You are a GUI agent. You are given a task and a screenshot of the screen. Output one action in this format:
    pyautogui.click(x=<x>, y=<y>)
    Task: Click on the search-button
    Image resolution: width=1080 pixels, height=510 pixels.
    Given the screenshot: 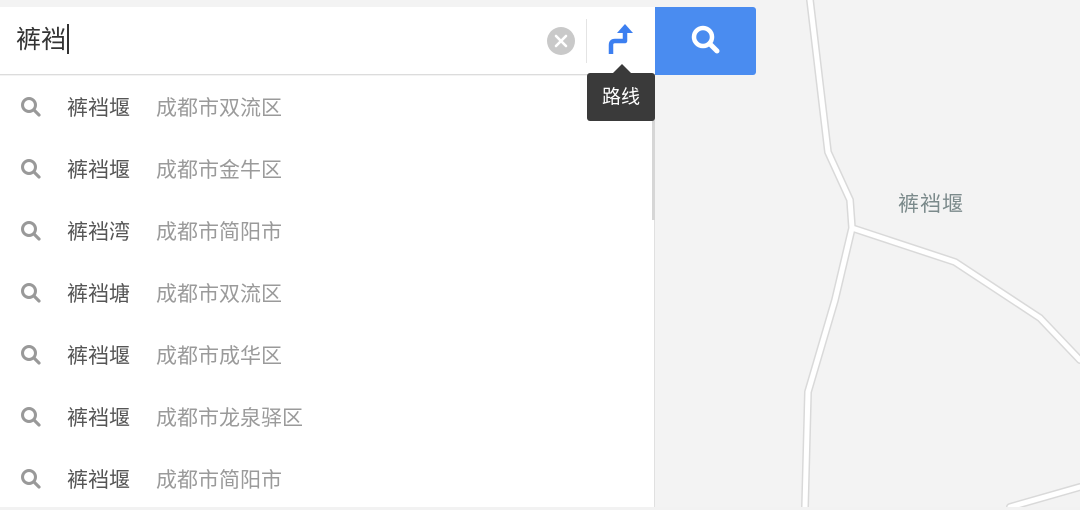 What is the action you would take?
    pyautogui.click(x=705, y=41)
    